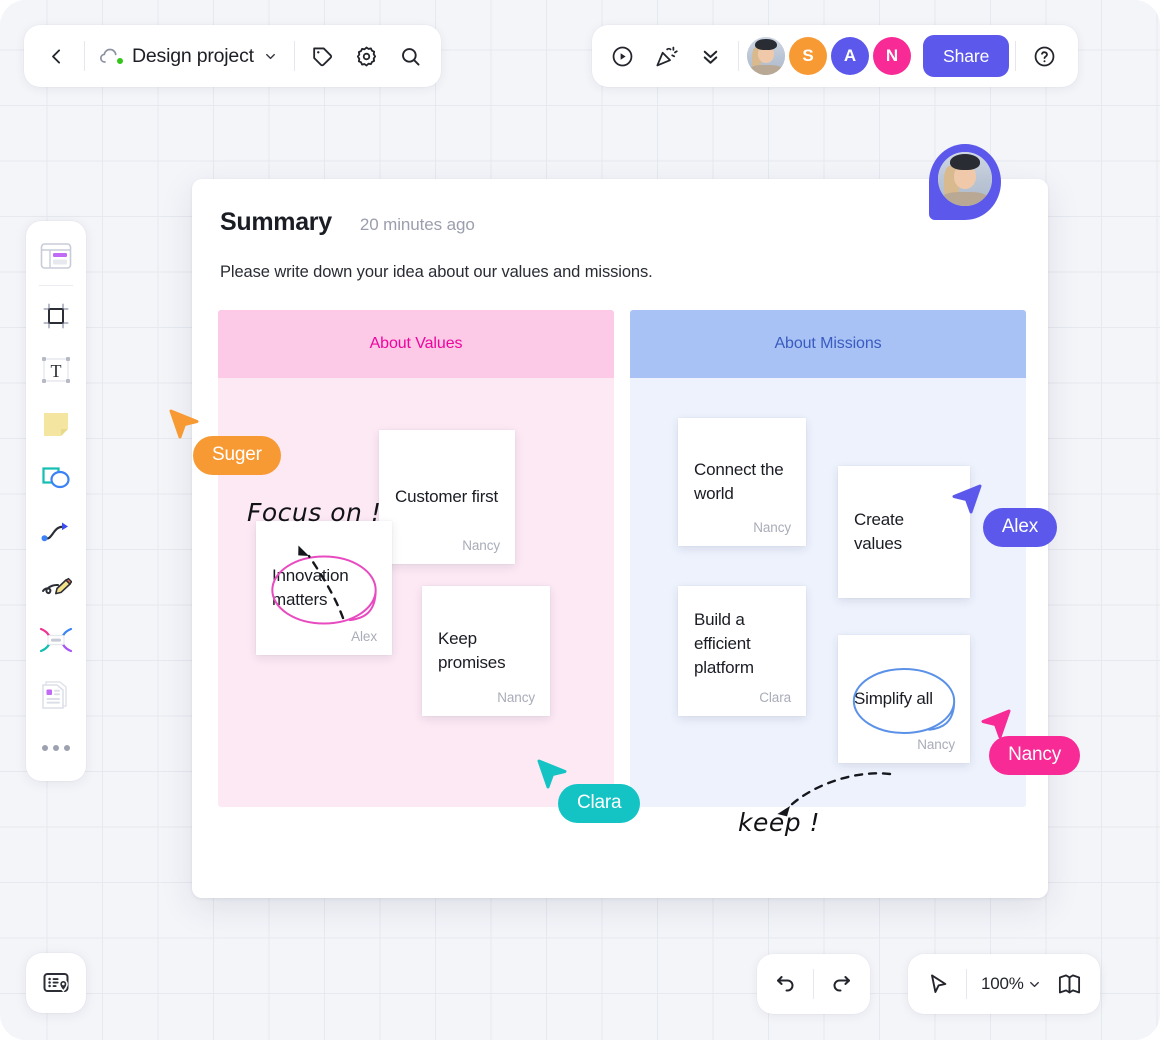 The width and height of the screenshot is (1160, 1040). I want to click on sticky-note: Connect the world Nancy, so click(742, 482).